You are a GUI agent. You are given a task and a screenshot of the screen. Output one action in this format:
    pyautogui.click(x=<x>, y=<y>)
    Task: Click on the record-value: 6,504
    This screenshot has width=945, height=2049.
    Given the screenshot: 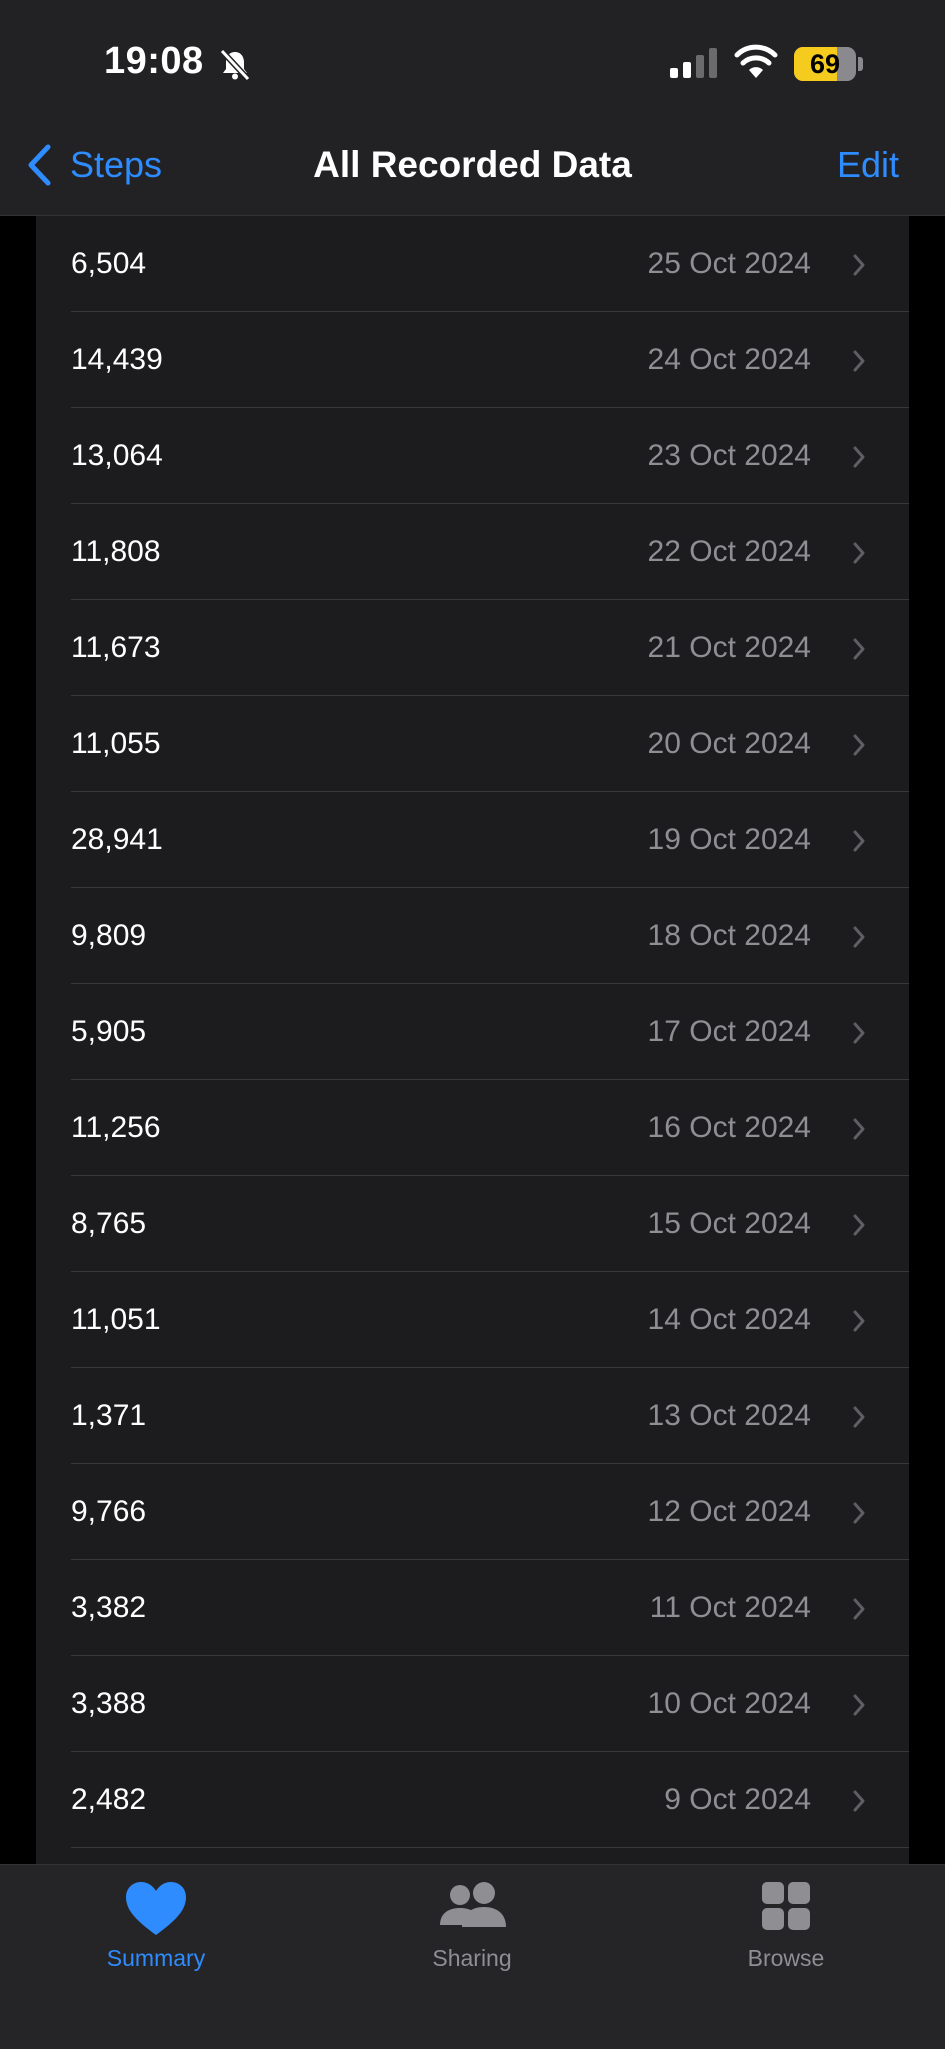 What is the action you would take?
    pyautogui.click(x=109, y=263)
    